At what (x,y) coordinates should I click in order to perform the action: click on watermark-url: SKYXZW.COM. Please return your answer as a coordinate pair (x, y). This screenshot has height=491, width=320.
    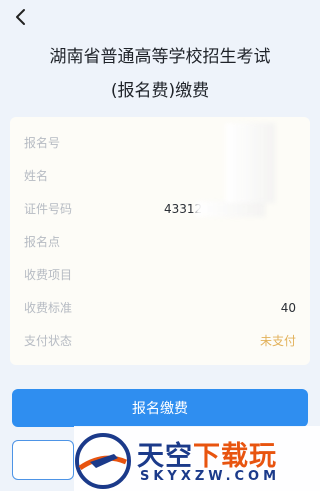
    Looking at the image, I should click on (210, 476).